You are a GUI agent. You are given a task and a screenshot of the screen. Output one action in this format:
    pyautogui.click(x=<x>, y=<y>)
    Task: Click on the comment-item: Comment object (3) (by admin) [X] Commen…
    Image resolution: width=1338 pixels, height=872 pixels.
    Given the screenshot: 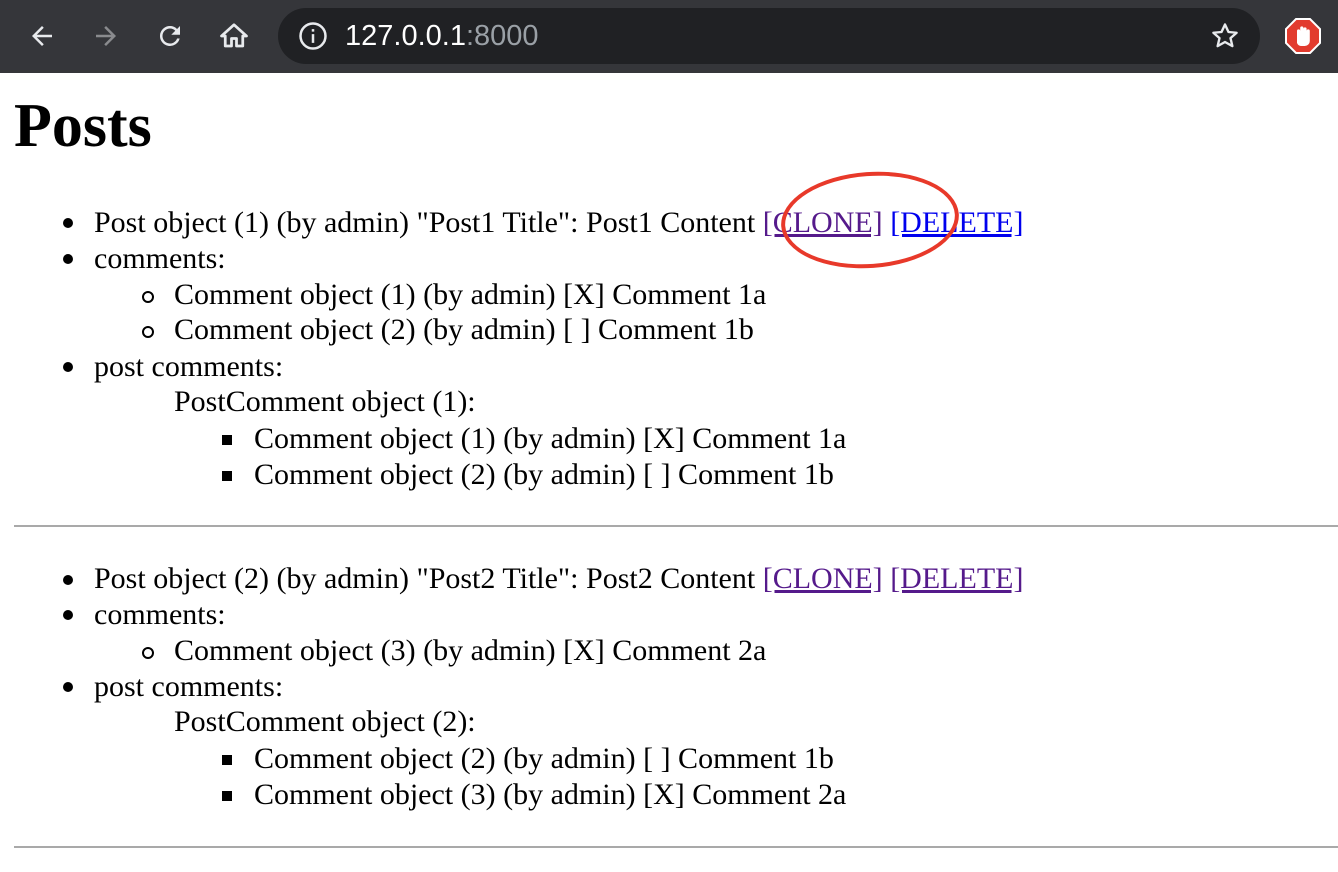 What is the action you would take?
    pyautogui.click(x=470, y=650)
    